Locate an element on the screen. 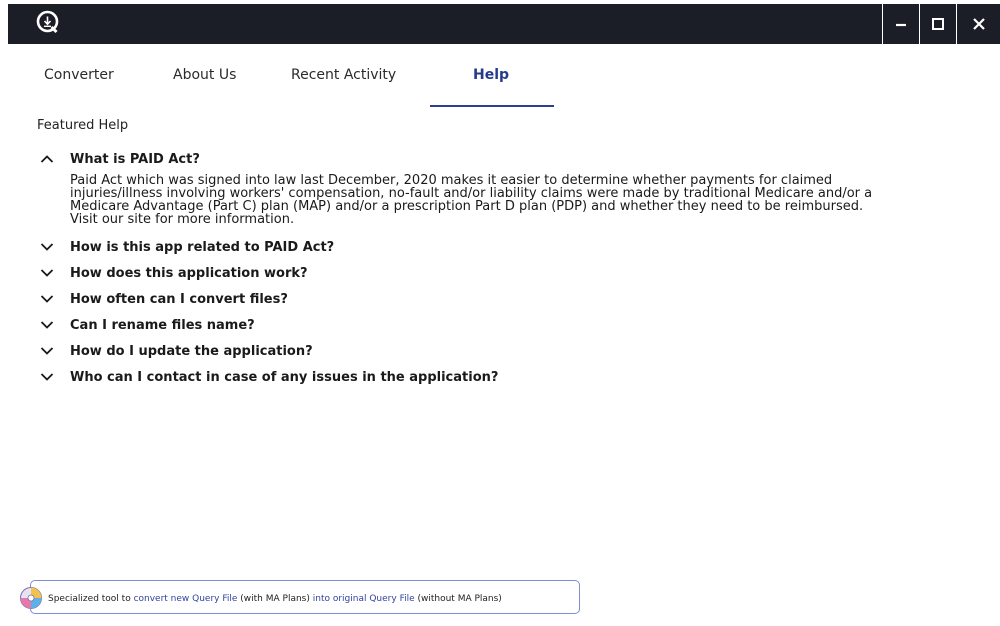 The height and width of the screenshot is (626, 1000). faq-question: How is this app related to PAID Act? is located at coordinates (202, 247).